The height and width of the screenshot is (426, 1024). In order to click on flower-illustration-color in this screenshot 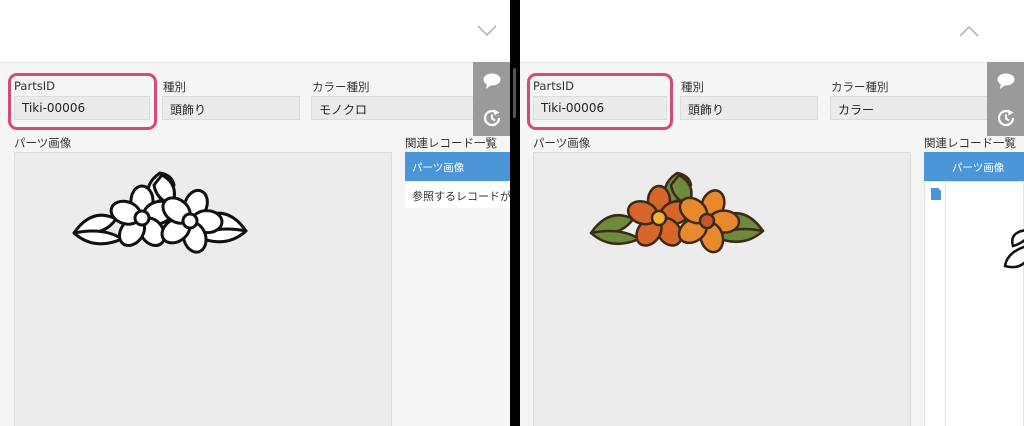, I will do `click(677, 212)`.